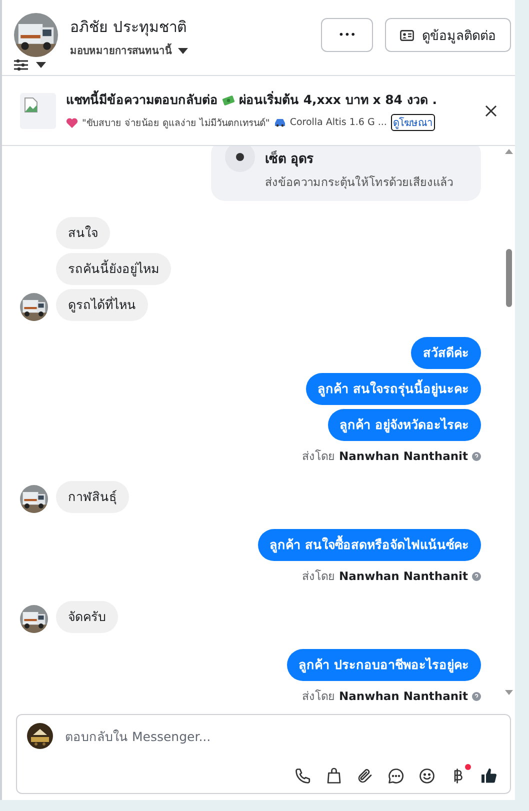  I want to click on outgoing-message: สวัสดีค่ะ, so click(446, 353).